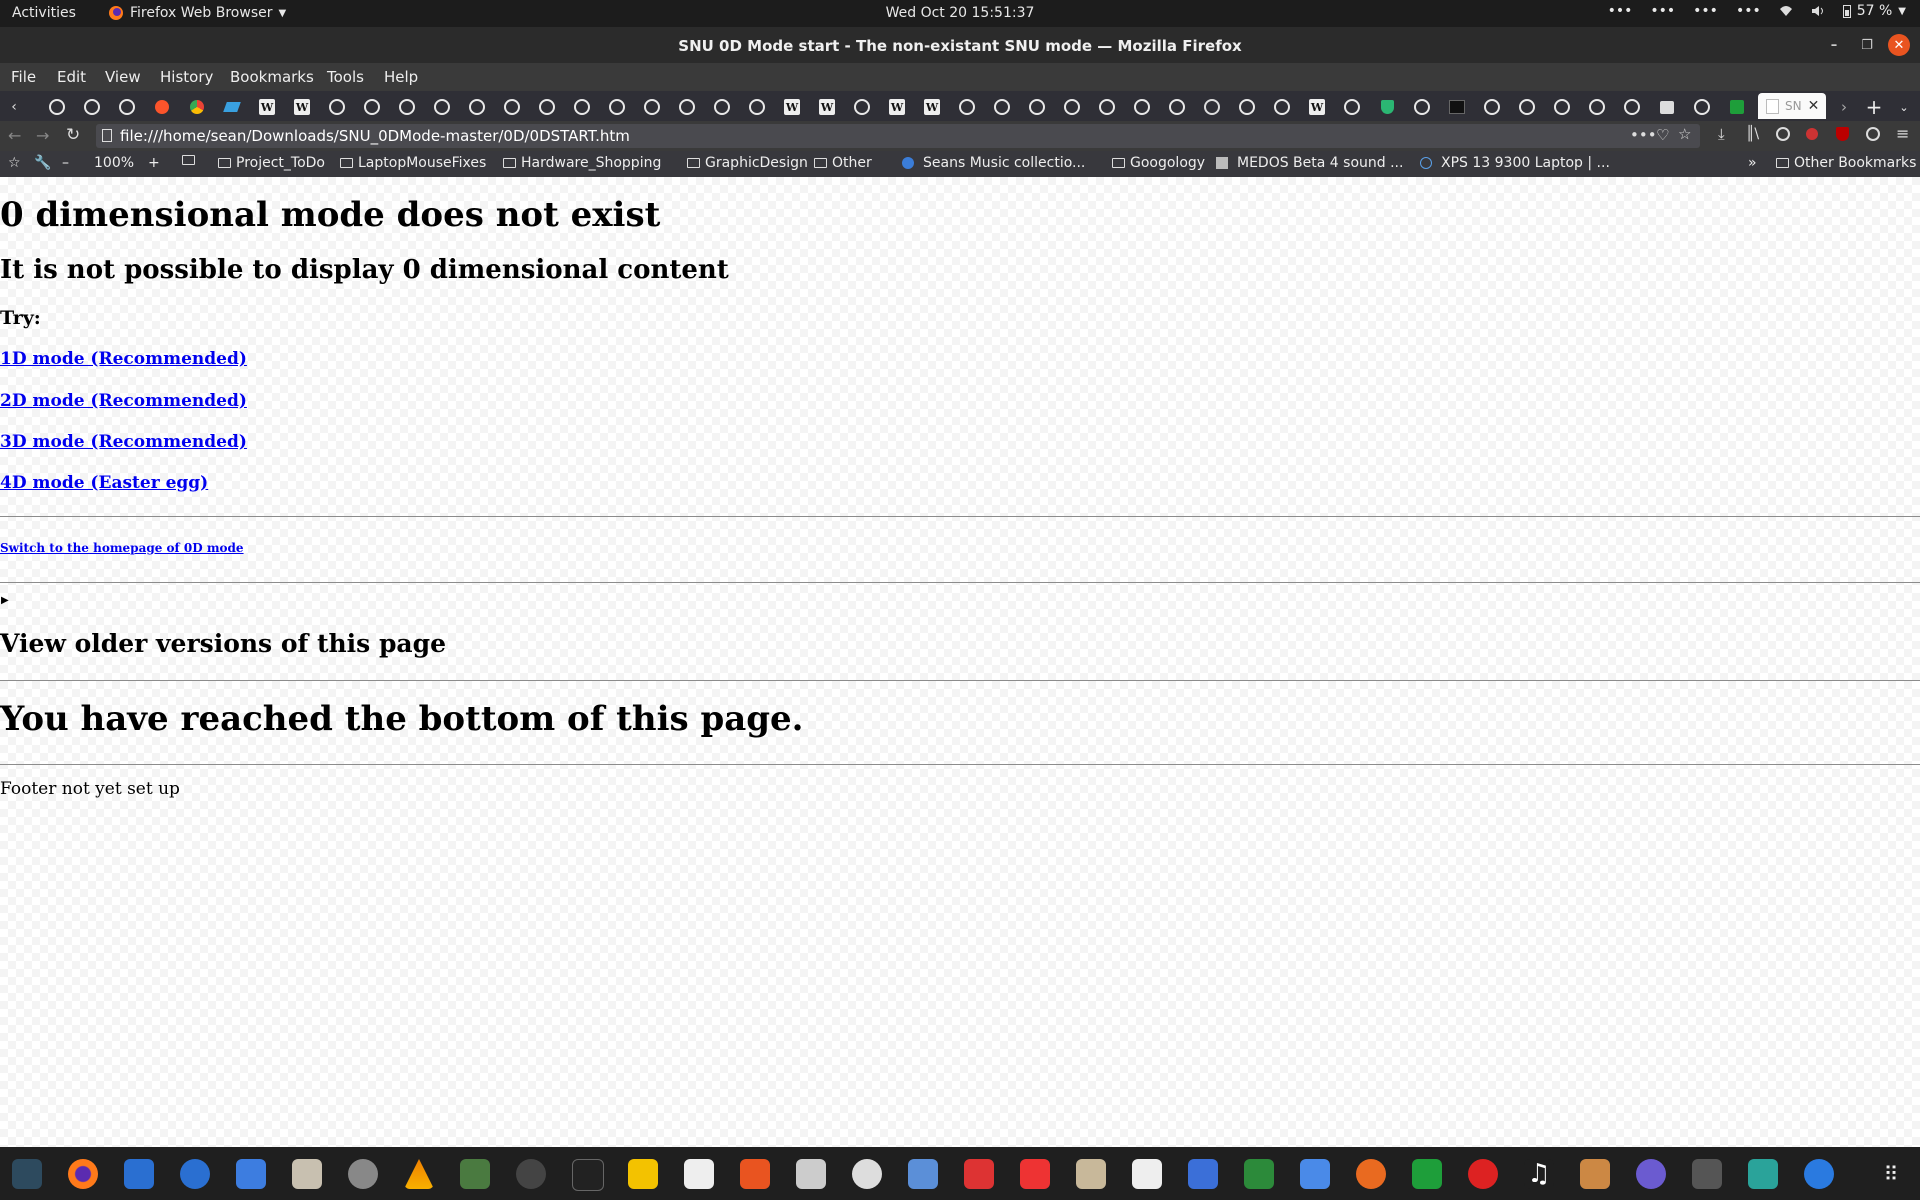 This screenshot has height=1200, width=1920. I want to click on star-bookmark-icon: ☆, so click(1684, 134).